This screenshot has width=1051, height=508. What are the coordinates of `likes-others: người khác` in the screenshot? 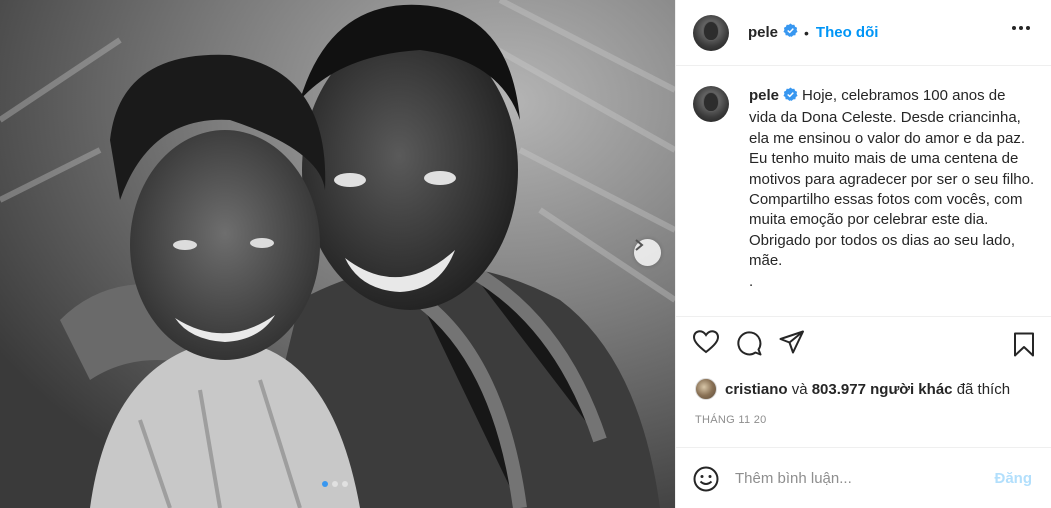 It's located at (911, 389).